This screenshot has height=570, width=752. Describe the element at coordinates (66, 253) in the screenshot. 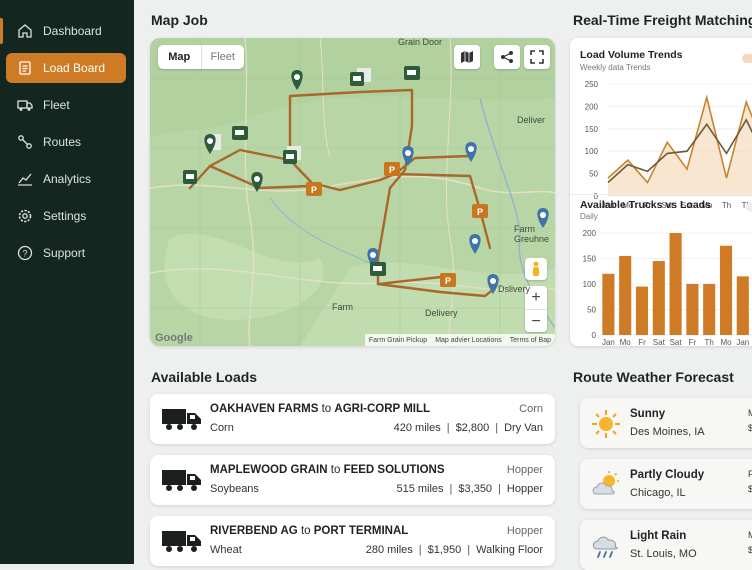

I see `sidebar-item-support: ? Support` at that location.